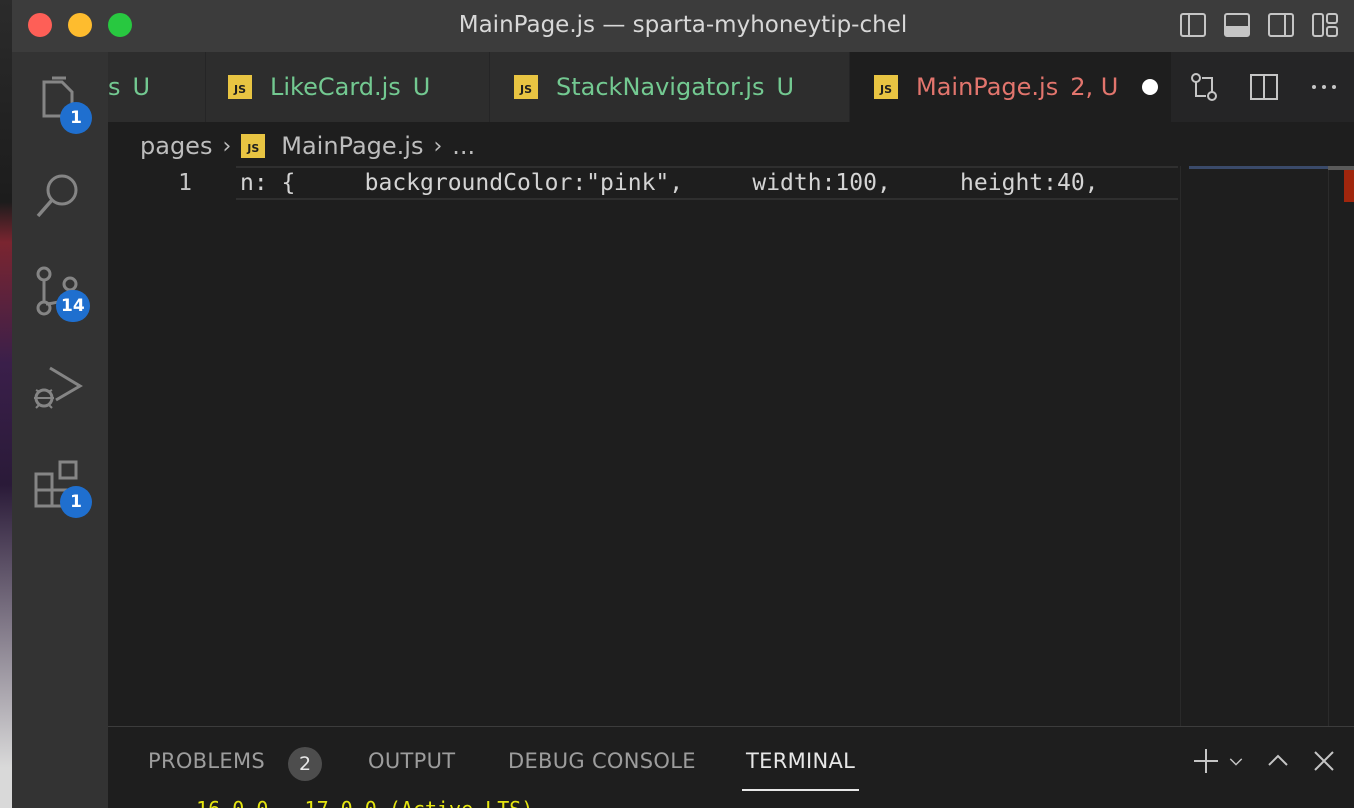 The width and height of the screenshot is (1354, 808). Describe the element at coordinates (1193, 25) in the screenshot. I see `toggle-primary-sidebar-icon` at that location.